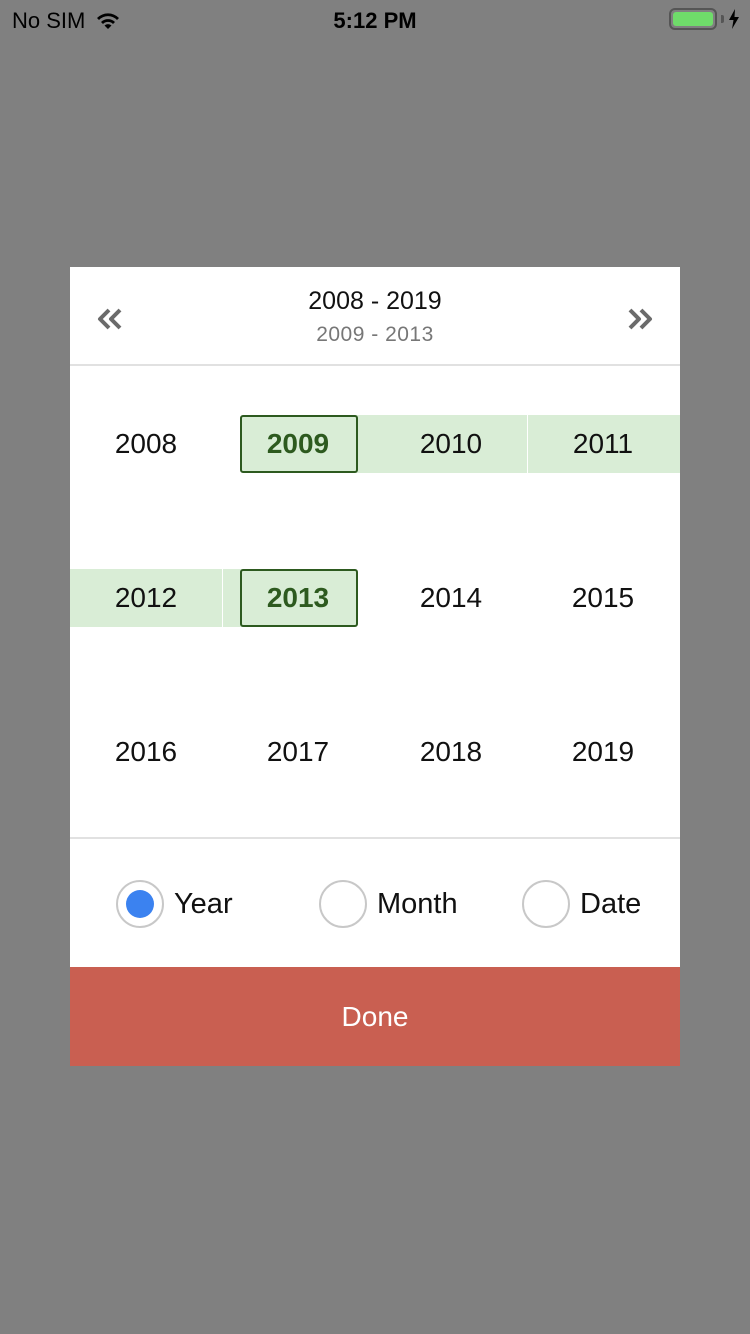 This screenshot has height=1334, width=750. I want to click on year-cell: 2012, so click(146, 598).